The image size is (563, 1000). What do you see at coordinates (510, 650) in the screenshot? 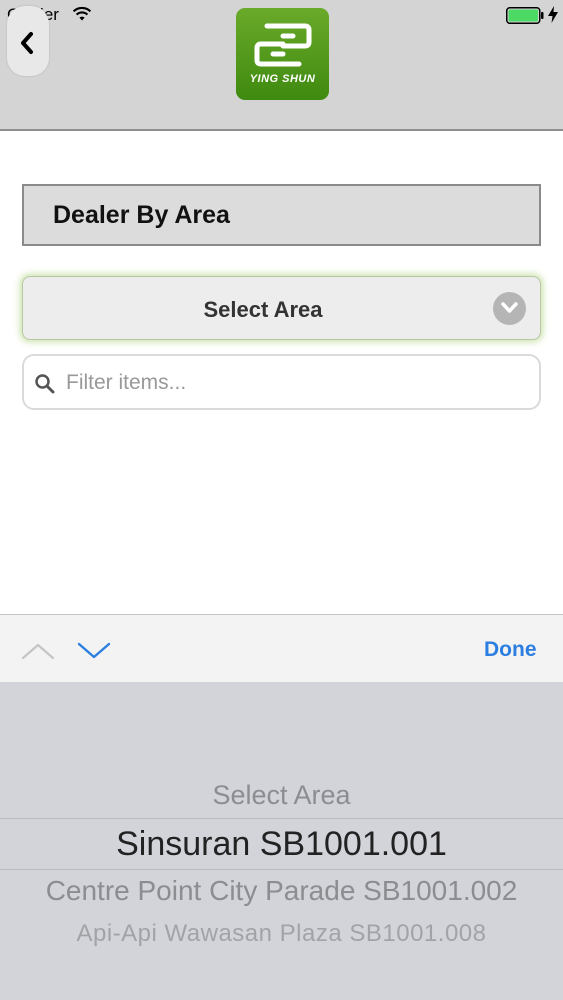
I see `done-button: Done` at bounding box center [510, 650].